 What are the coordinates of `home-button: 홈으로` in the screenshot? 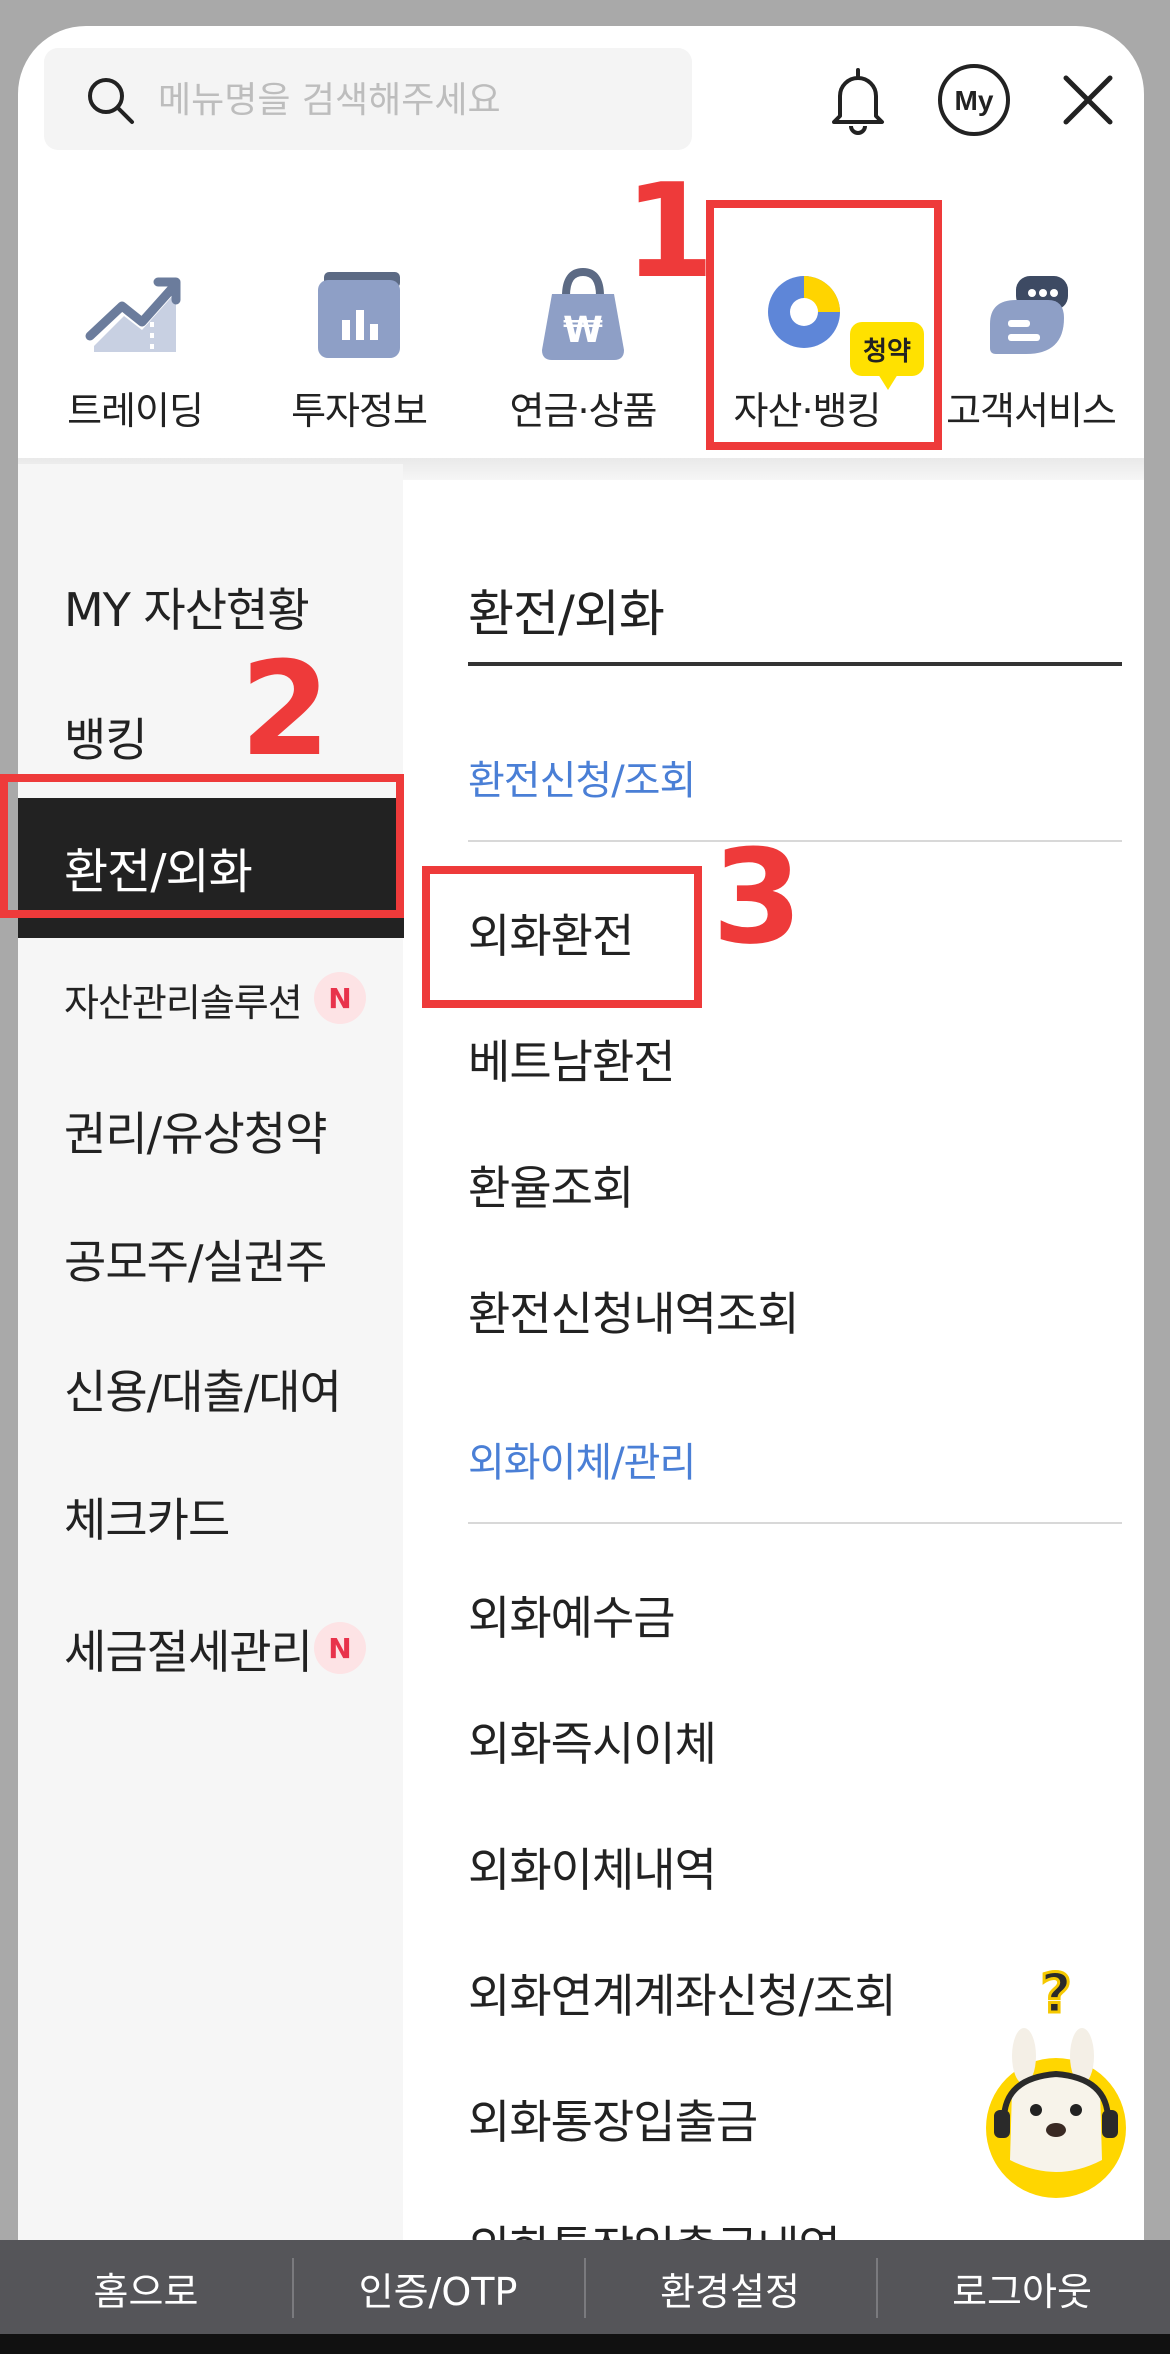 It's located at (146, 2288).